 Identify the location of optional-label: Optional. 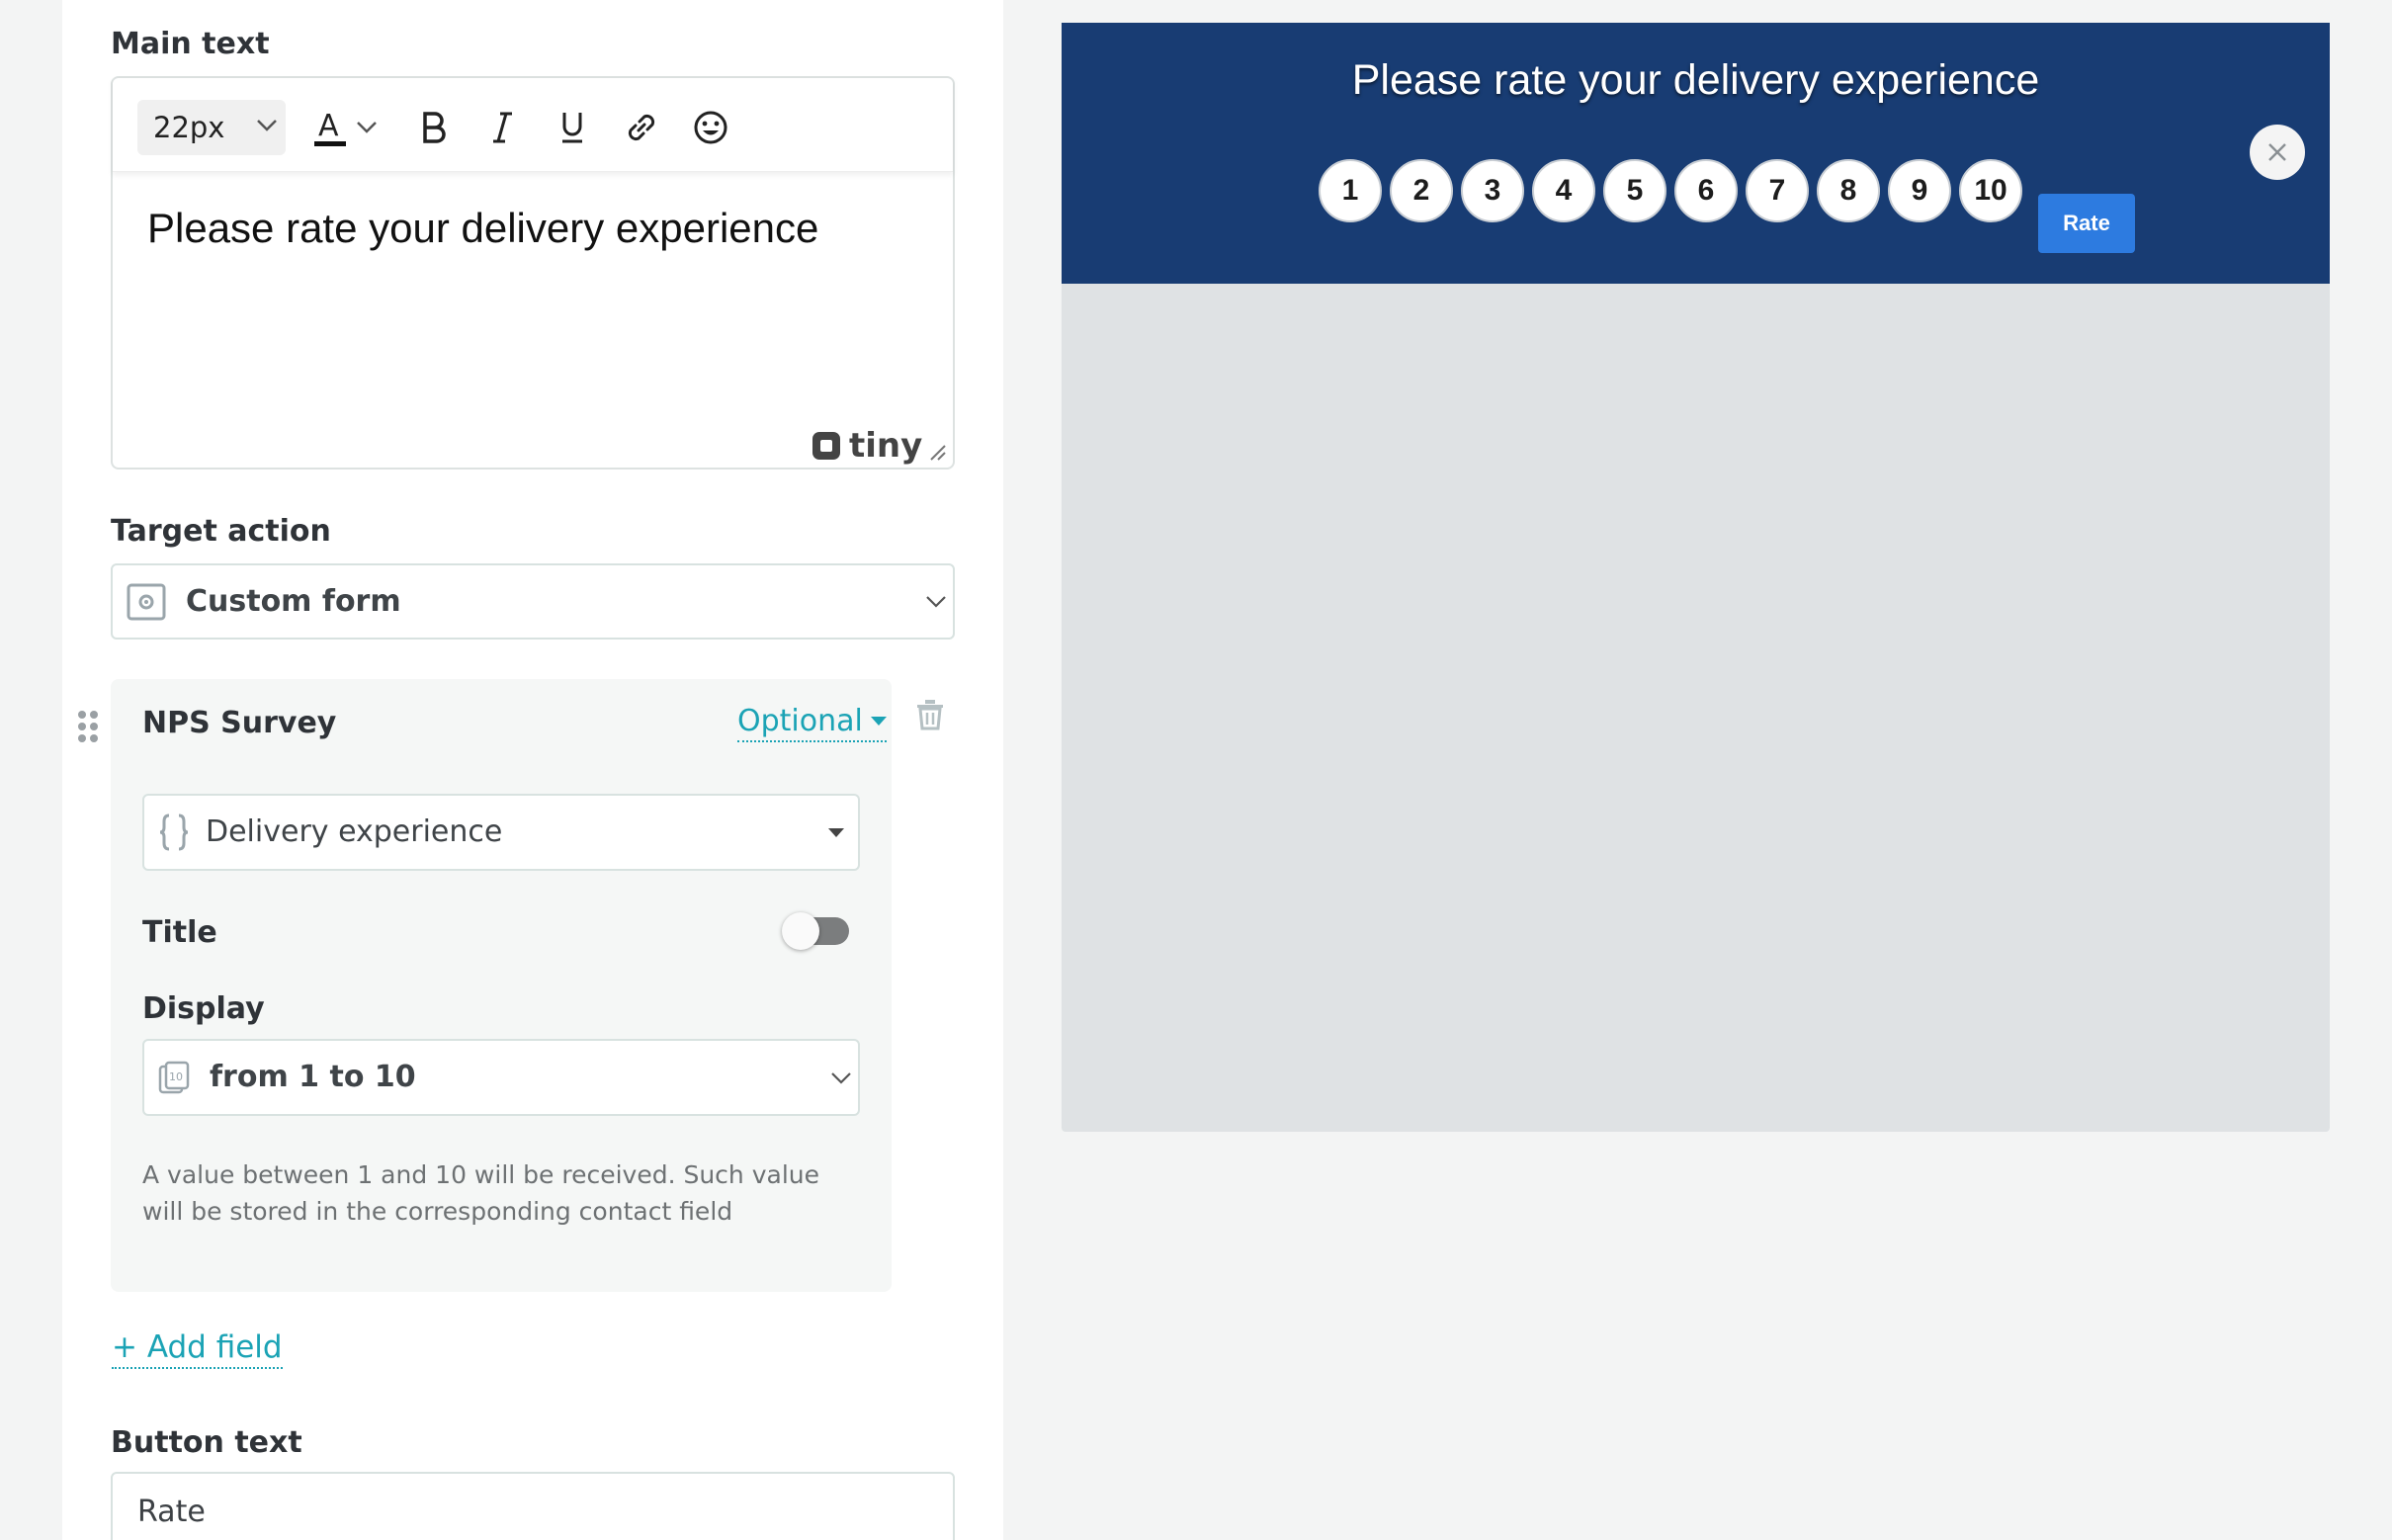
(800, 721).